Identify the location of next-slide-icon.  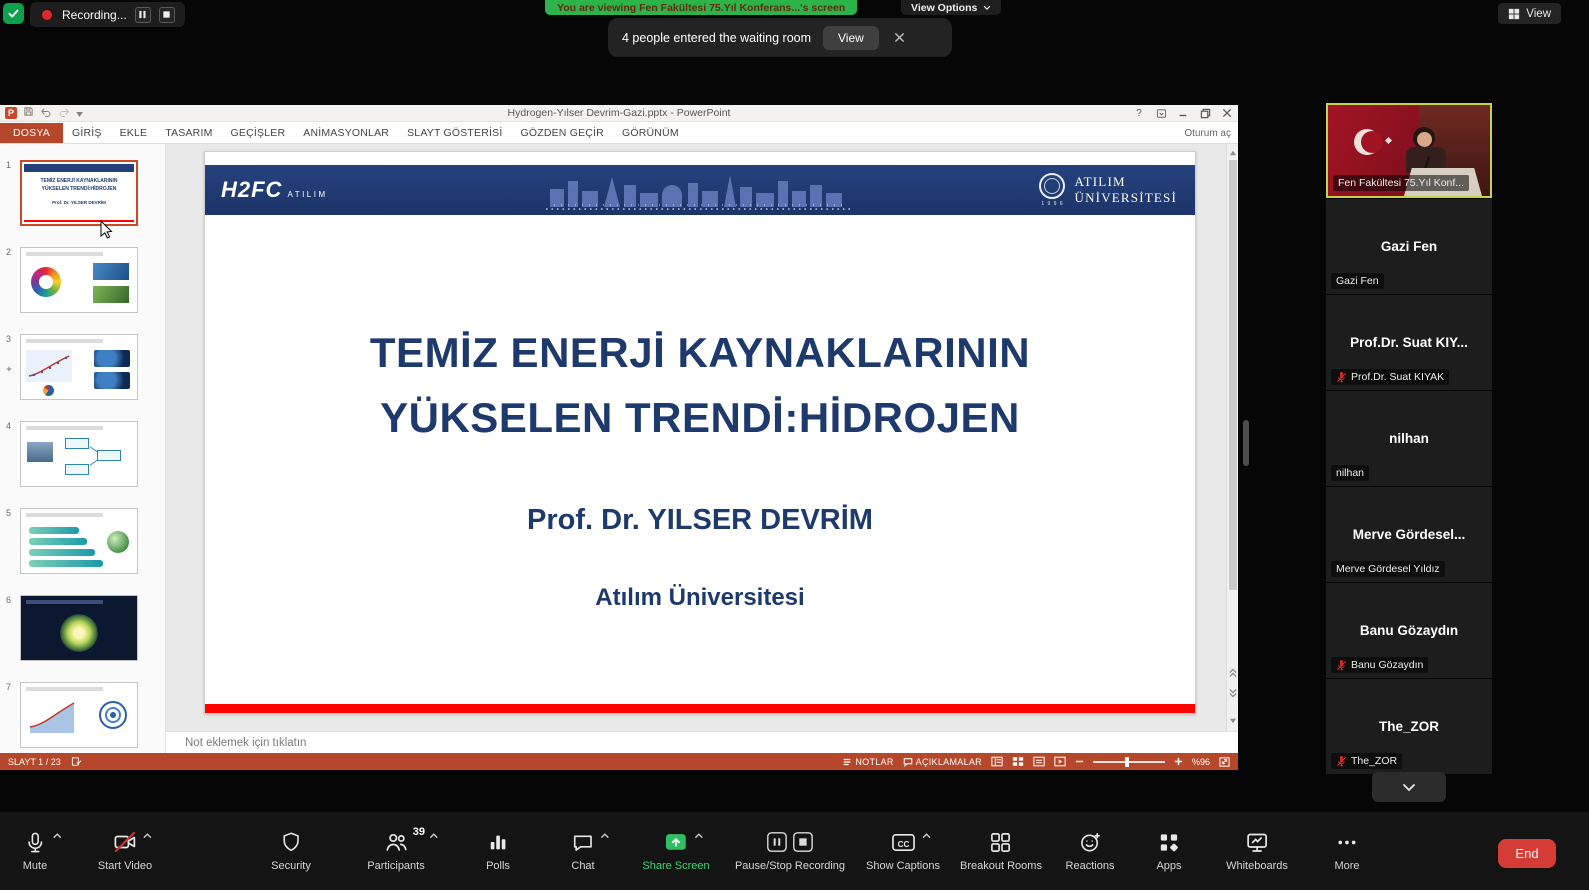
(1233, 692).